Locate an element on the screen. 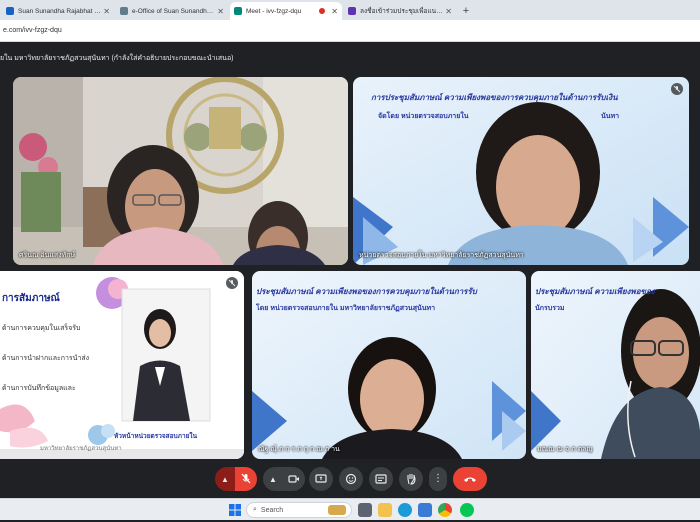  search-icon: ⌕ is located at coordinates (255, 509).